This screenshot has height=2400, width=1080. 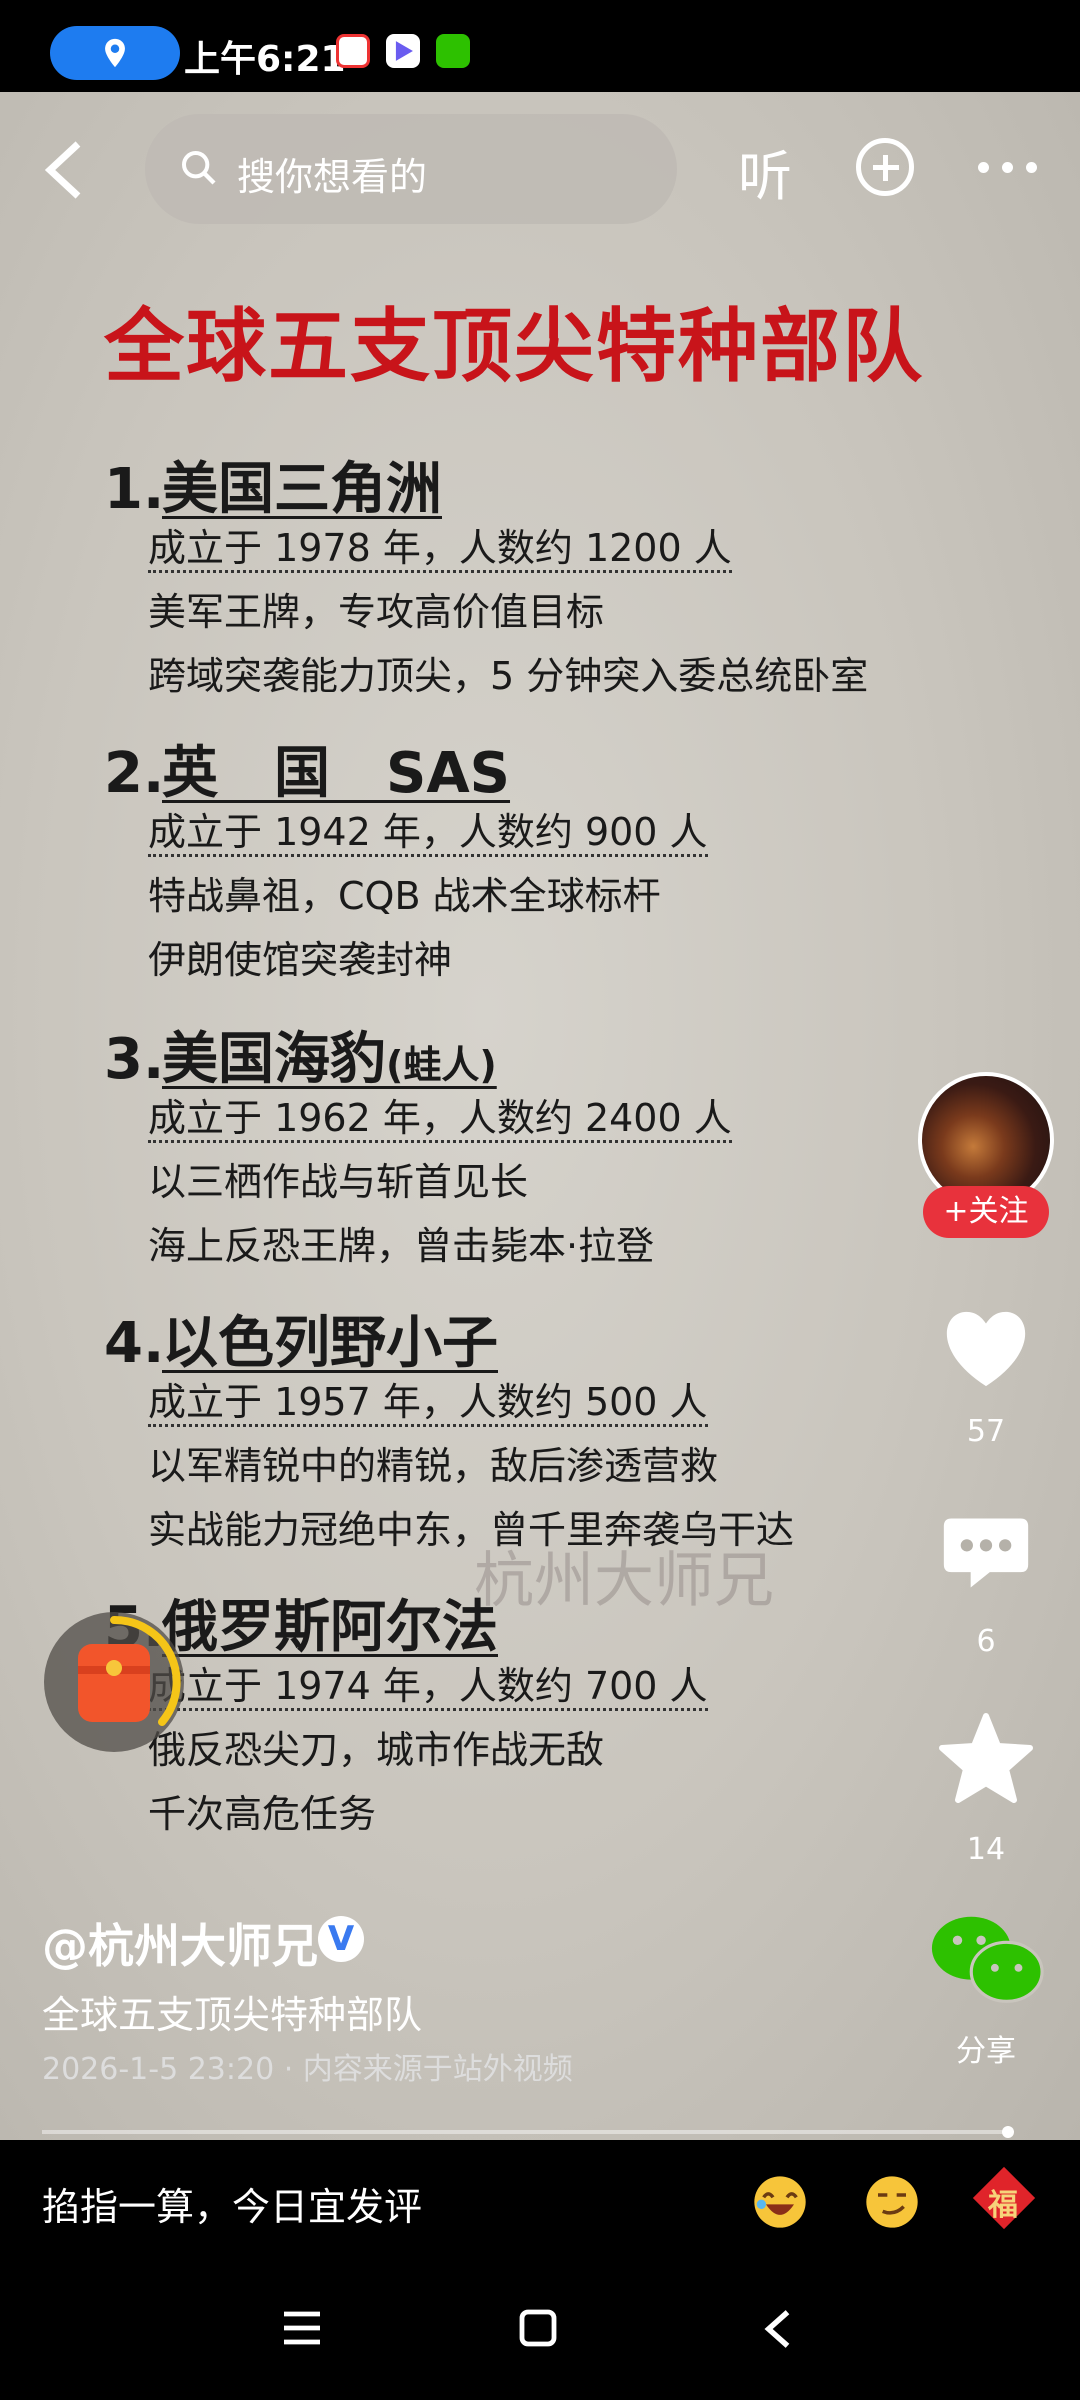 I want to click on watermark: 杭州大师兄, so click(x=624, y=1581).